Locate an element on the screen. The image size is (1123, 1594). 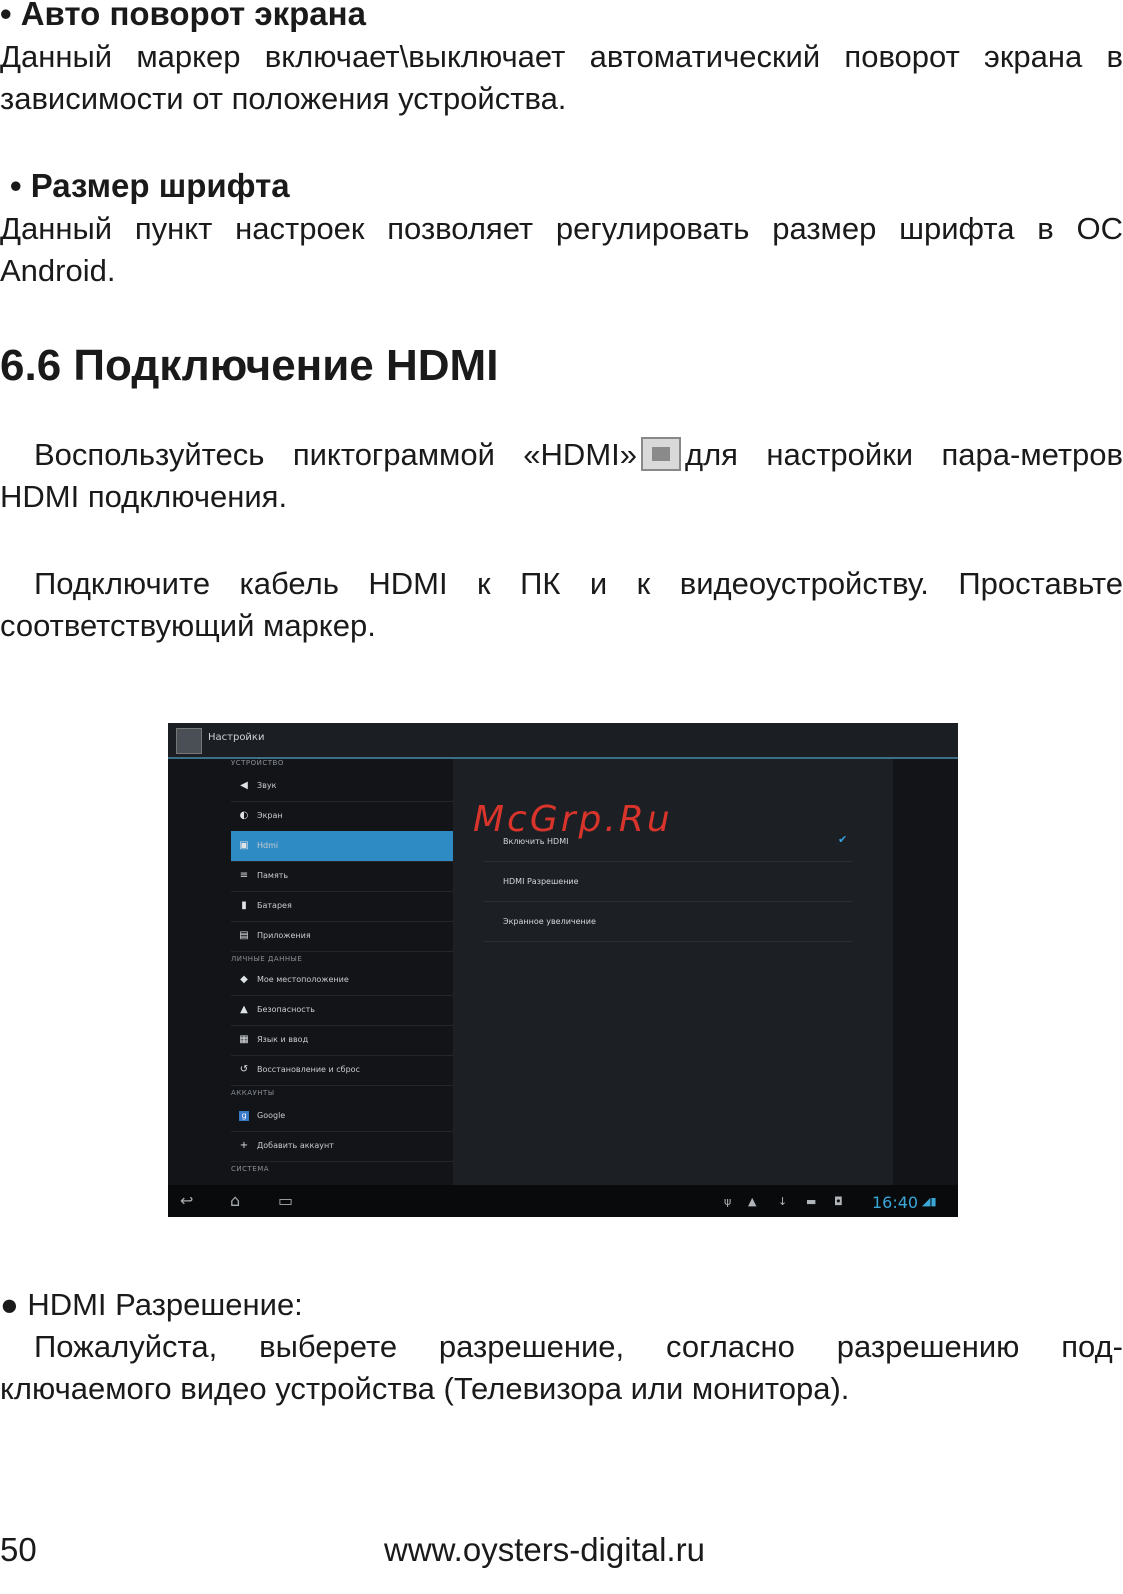
storage-icon: ≡ is located at coordinates (244, 875).